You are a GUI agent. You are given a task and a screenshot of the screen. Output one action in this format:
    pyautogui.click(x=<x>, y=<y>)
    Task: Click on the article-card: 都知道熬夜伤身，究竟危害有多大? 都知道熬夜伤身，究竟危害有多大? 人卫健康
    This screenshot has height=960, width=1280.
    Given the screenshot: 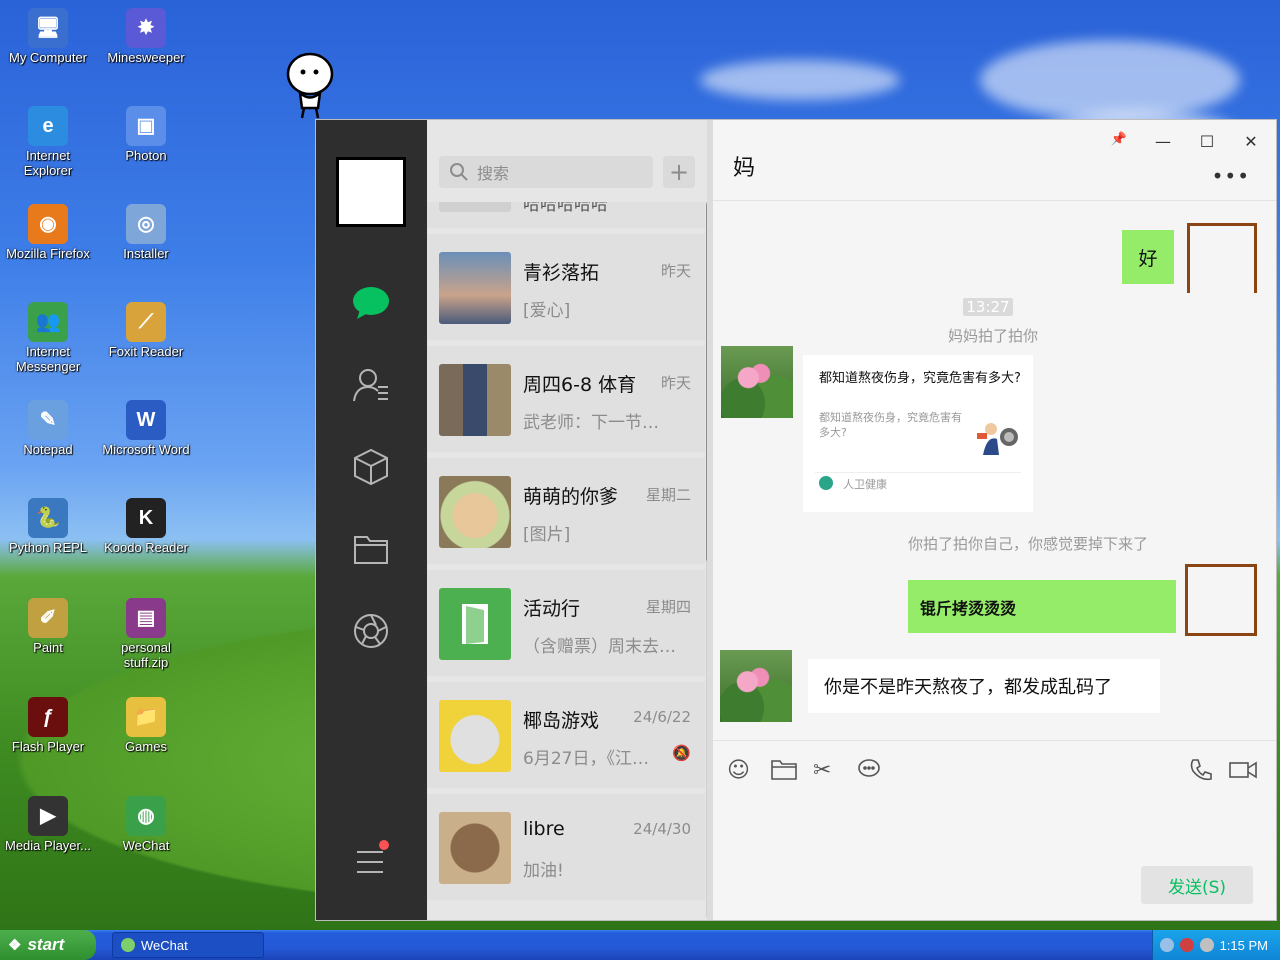 What is the action you would take?
    pyautogui.click(x=918, y=433)
    